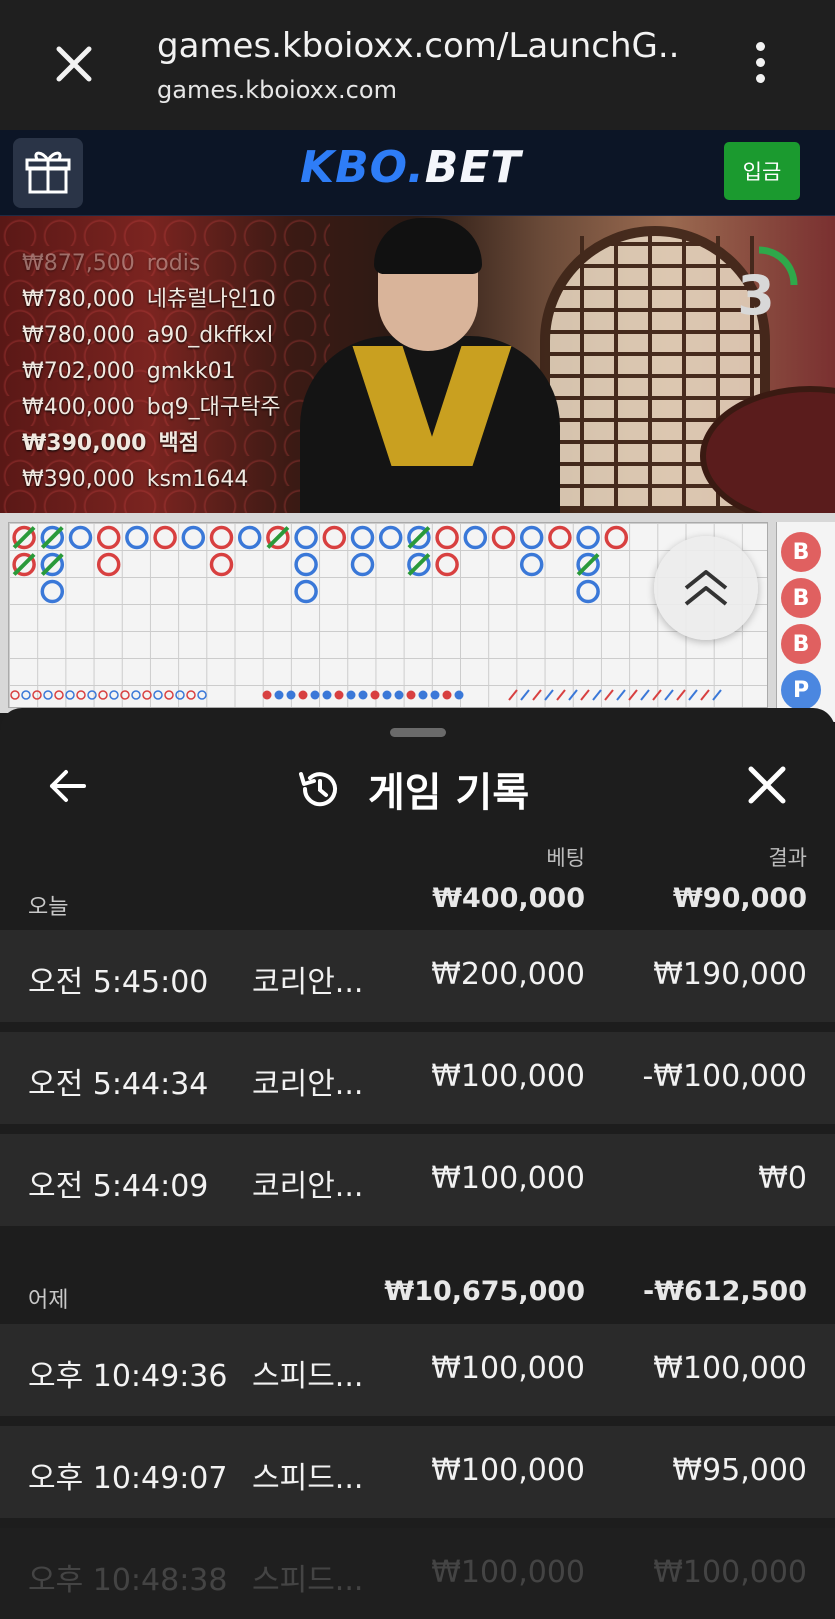 Image resolution: width=835 pixels, height=1619 pixels. I want to click on group-bet-total: ₩10,675,000, so click(484, 1291).